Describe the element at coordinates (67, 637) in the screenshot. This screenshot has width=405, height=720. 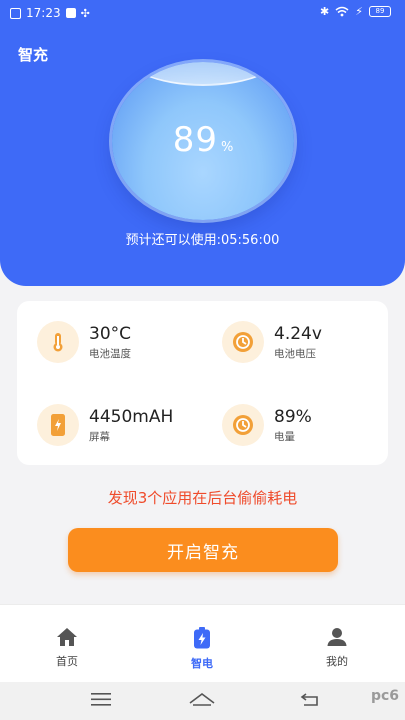
I see `home-icon` at that location.